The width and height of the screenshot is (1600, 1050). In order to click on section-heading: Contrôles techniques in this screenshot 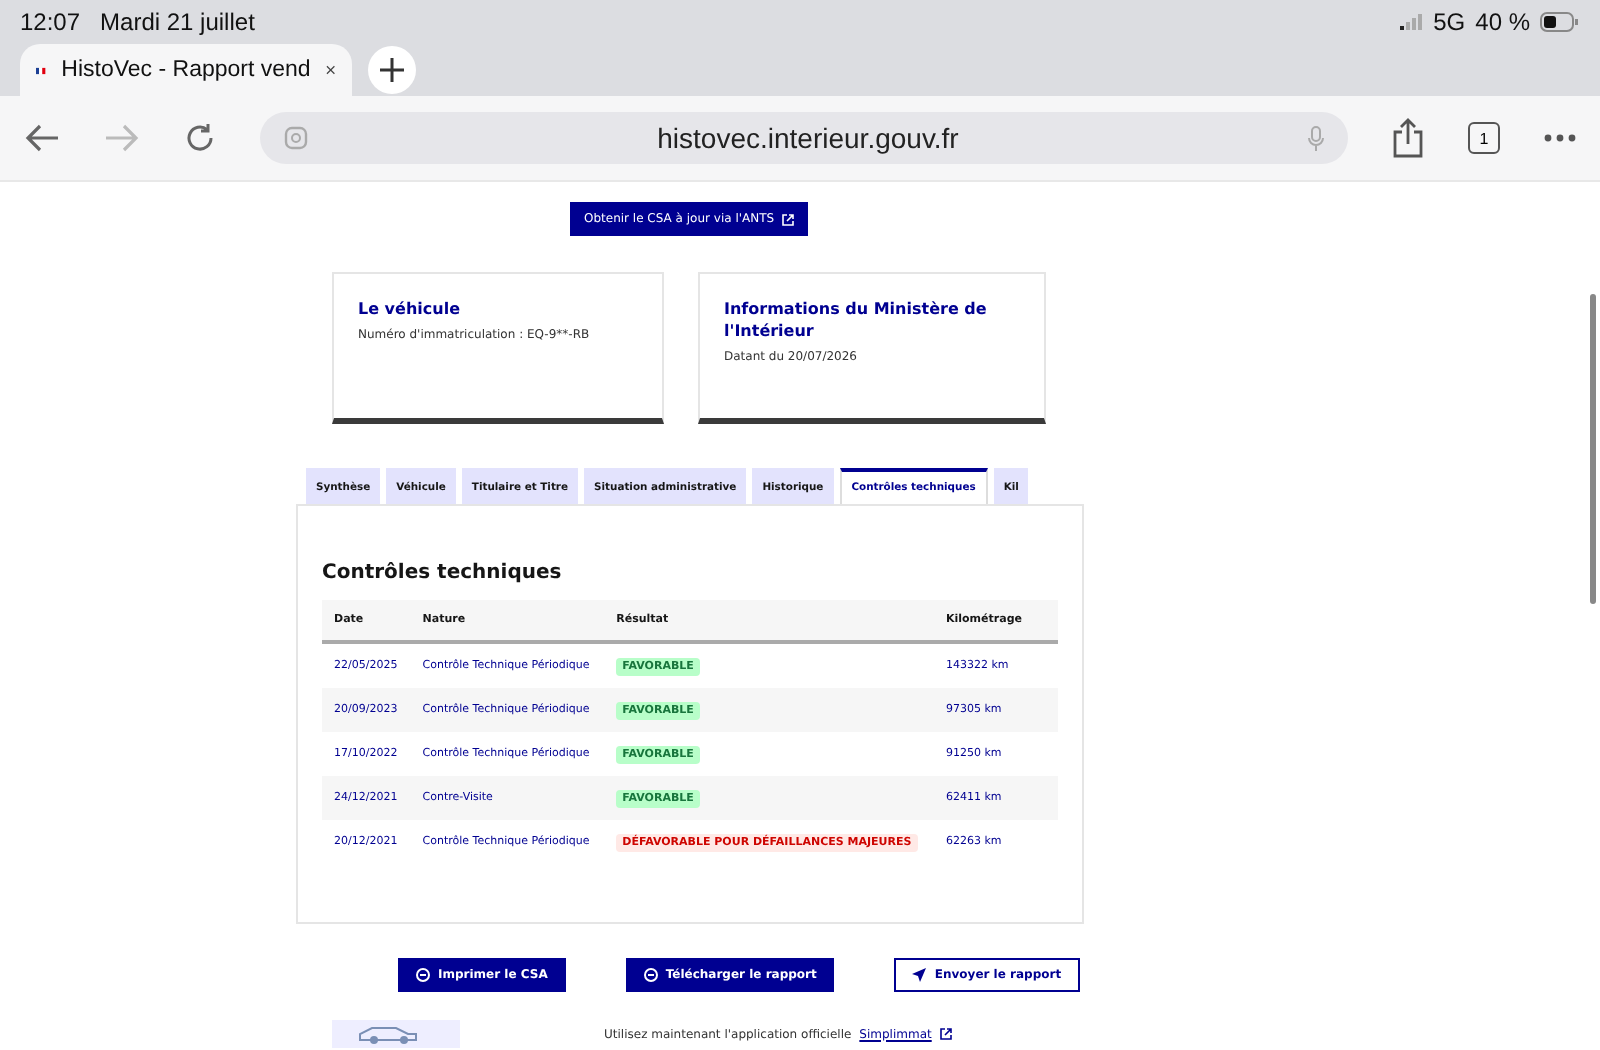, I will do `click(443, 573)`.